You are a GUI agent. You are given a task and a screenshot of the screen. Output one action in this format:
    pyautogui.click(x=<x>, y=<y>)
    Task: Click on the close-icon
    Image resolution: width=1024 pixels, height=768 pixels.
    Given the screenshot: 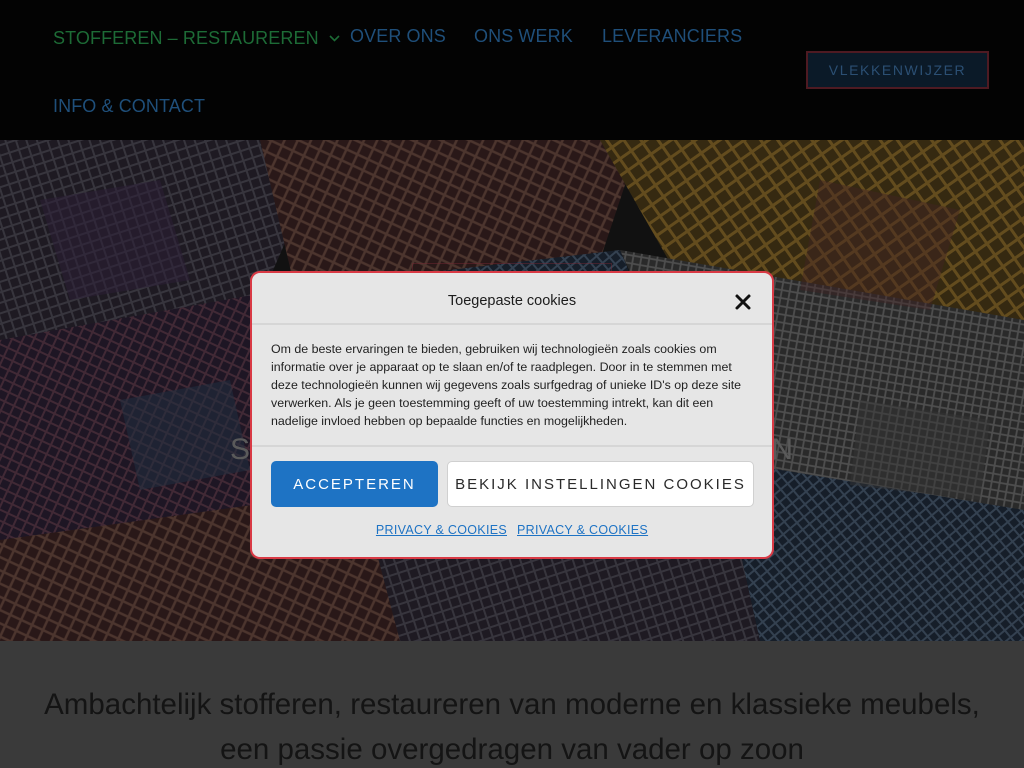 What is the action you would take?
    pyautogui.click(x=743, y=302)
    